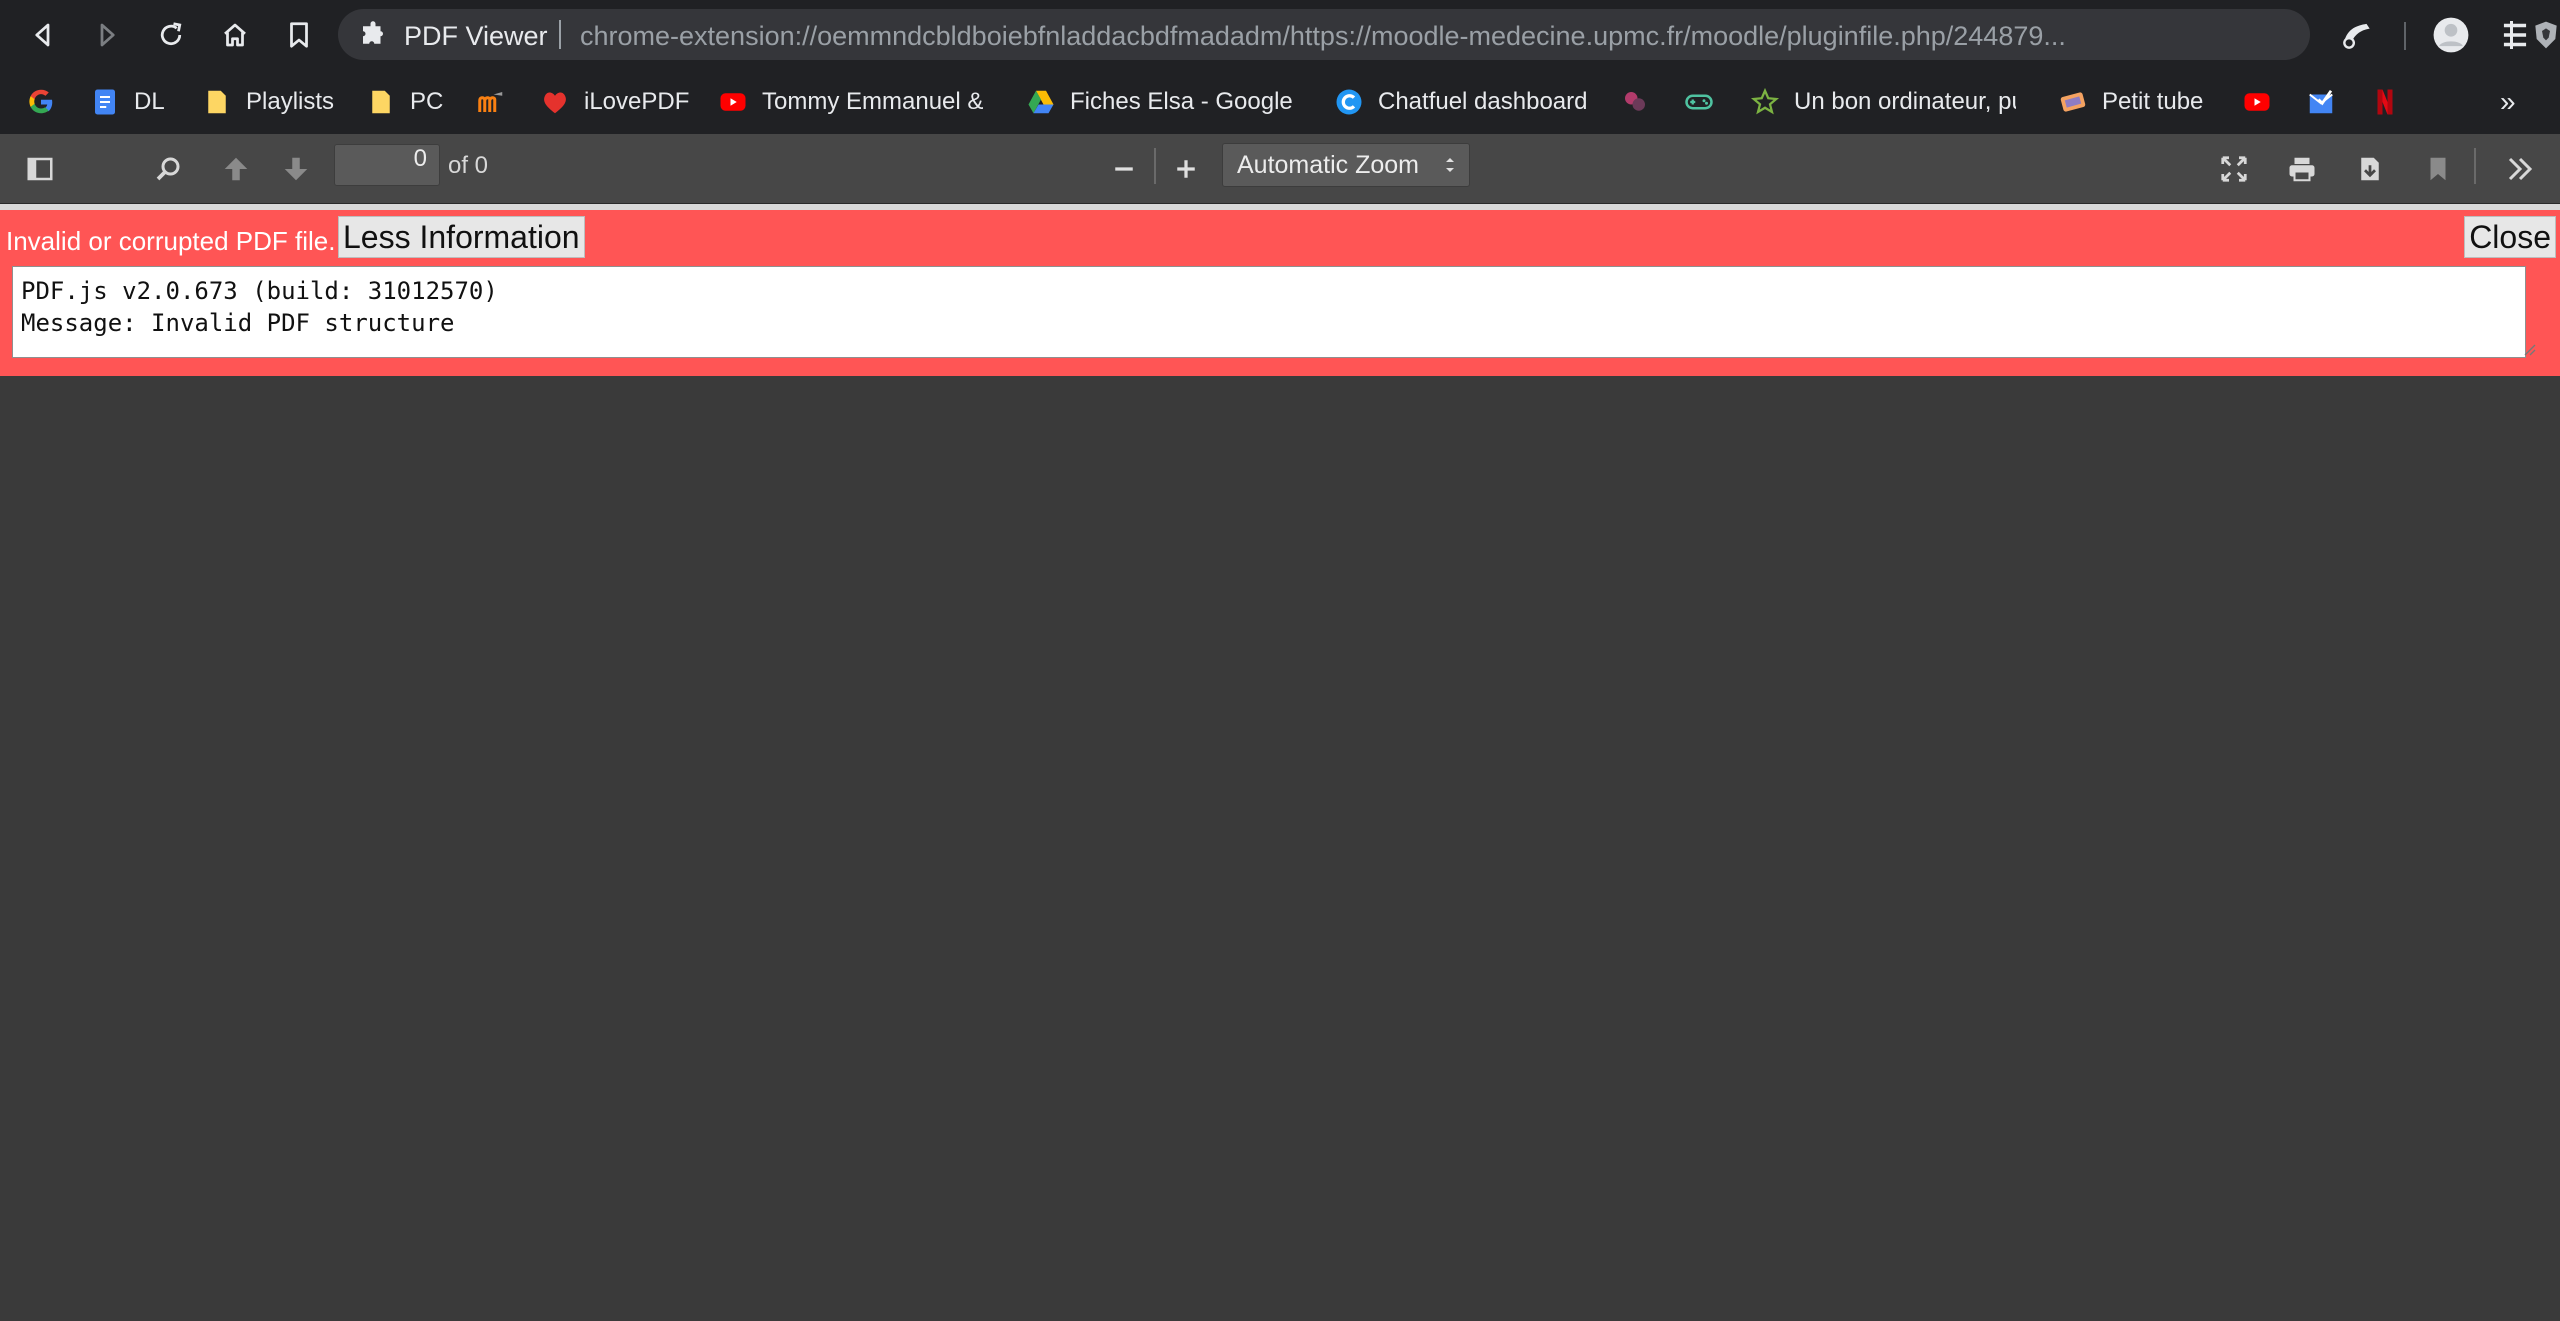 Image resolution: width=2560 pixels, height=1321 pixels. I want to click on plus-icon, so click(1186, 169).